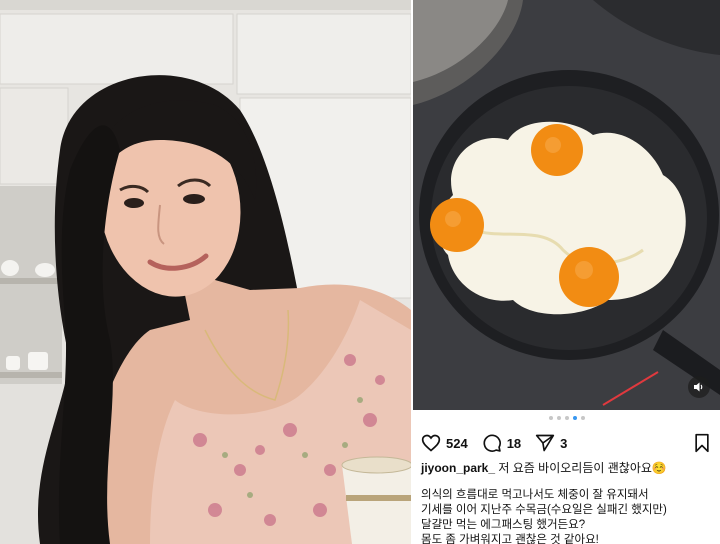 Image resolution: width=720 pixels, height=544 pixels. I want to click on like-count: 524, so click(457, 443).